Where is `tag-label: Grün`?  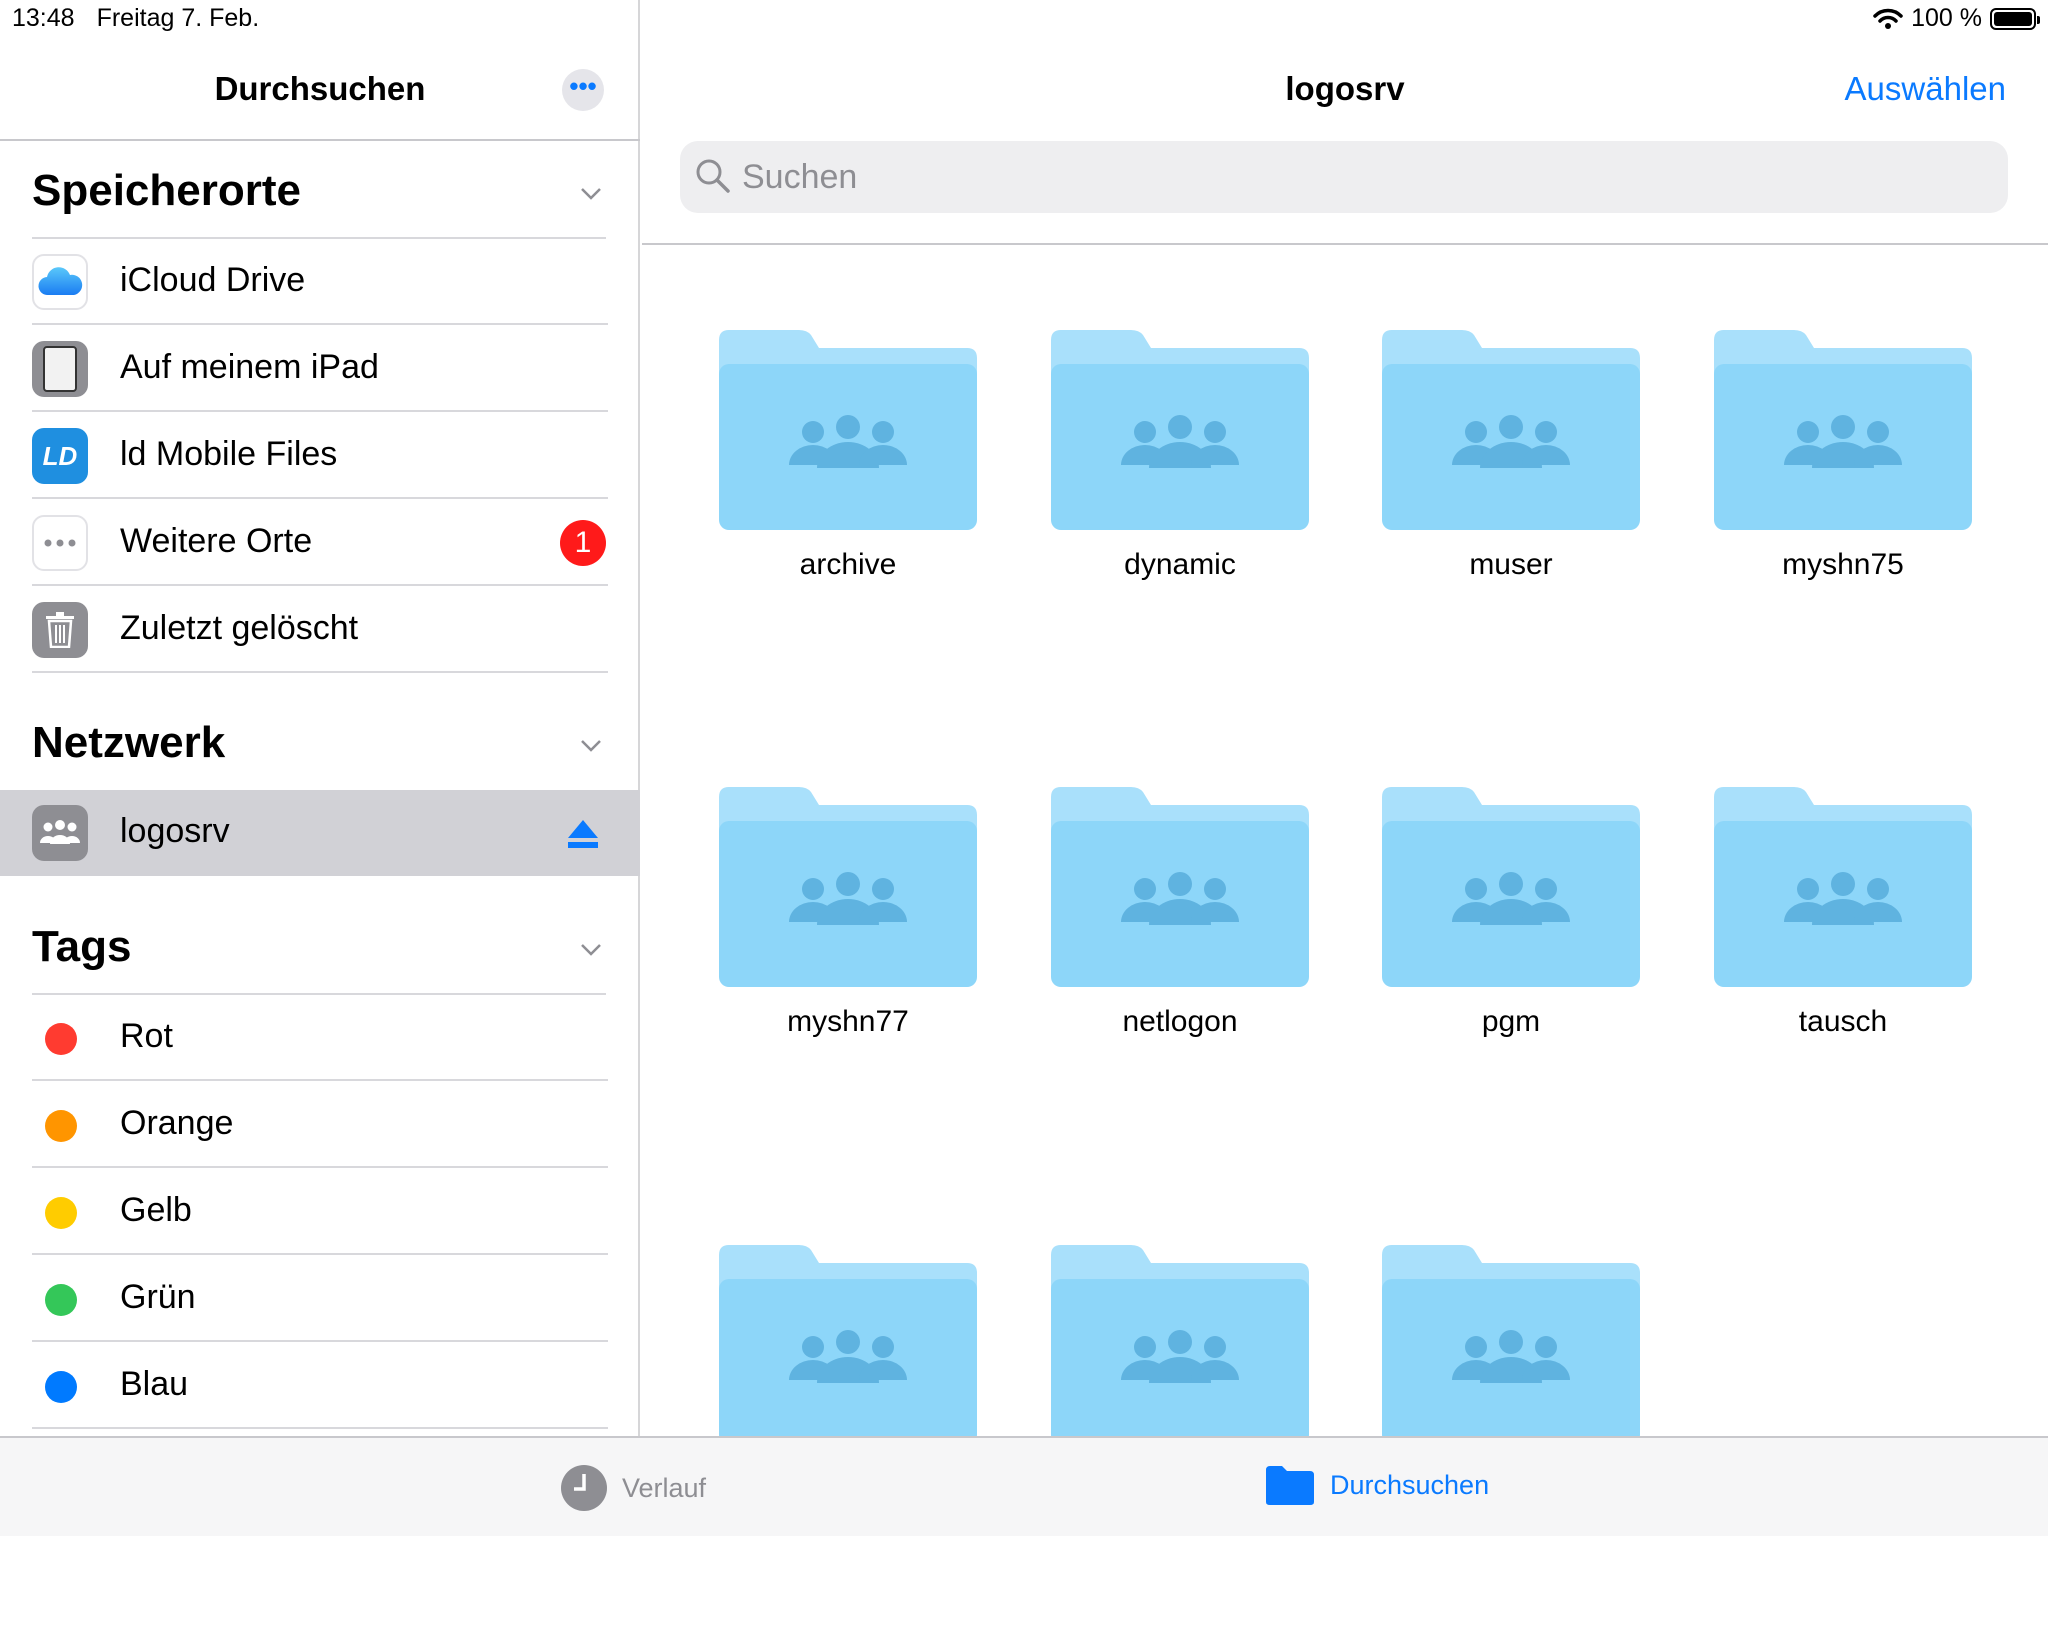
tag-label: Grün is located at coordinates (158, 1297).